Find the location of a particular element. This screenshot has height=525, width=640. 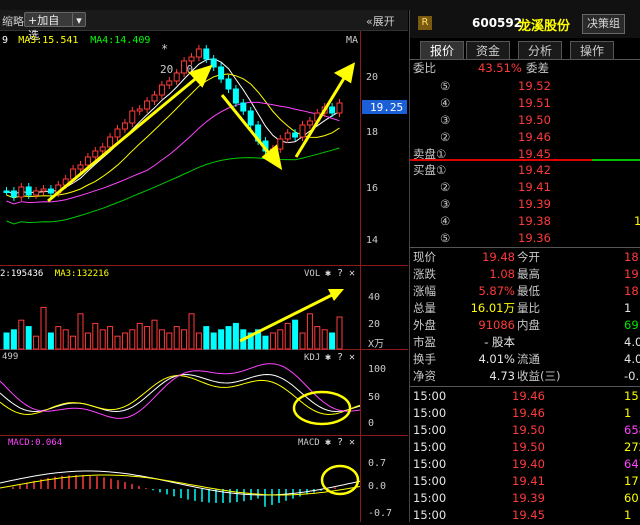

kdj-tool-icons: ✱? ✕ is located at coordinates (340, 357).